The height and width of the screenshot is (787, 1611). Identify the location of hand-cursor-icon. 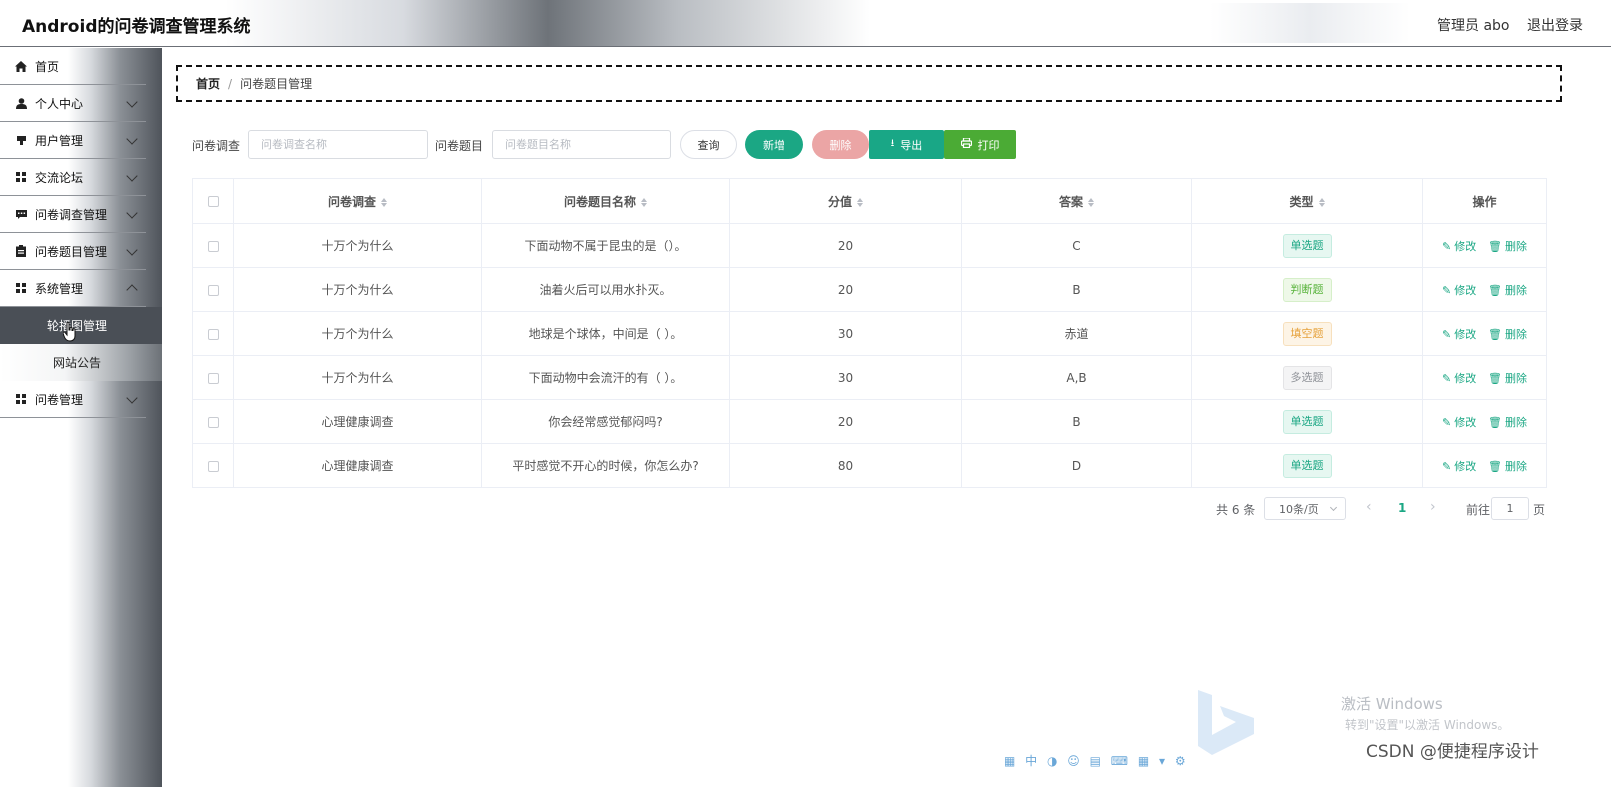
(69, 332).